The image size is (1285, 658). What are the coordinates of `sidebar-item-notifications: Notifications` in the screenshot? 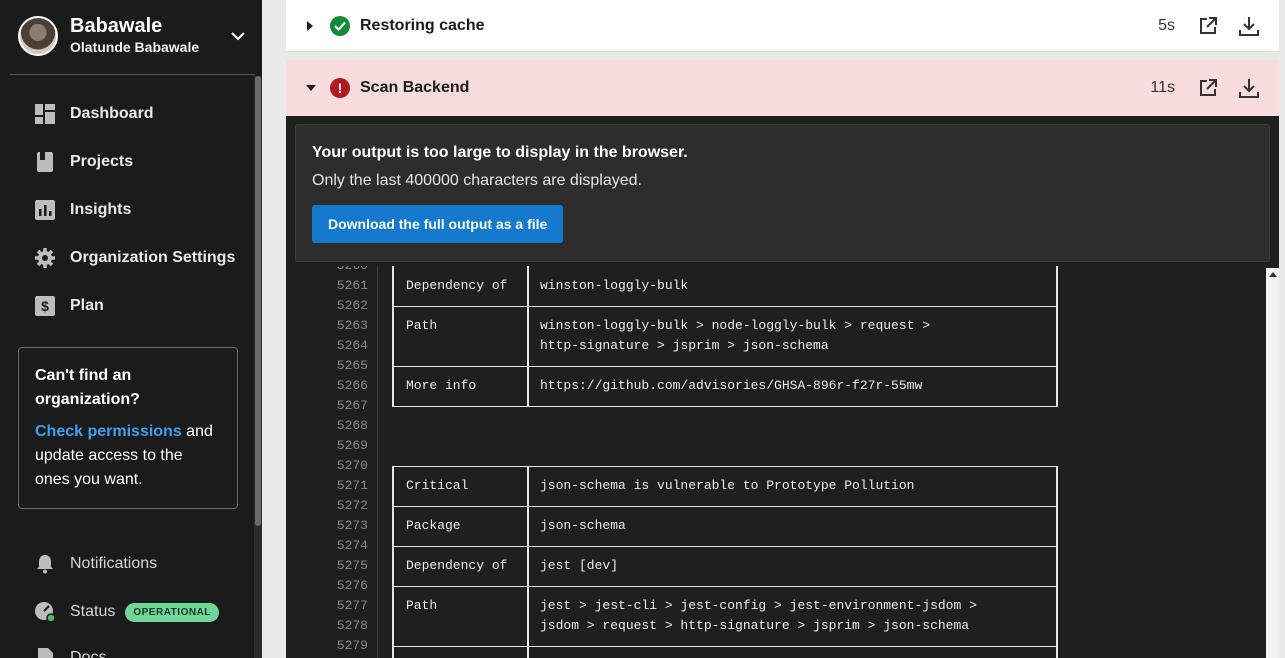 It's located at (95, 564).